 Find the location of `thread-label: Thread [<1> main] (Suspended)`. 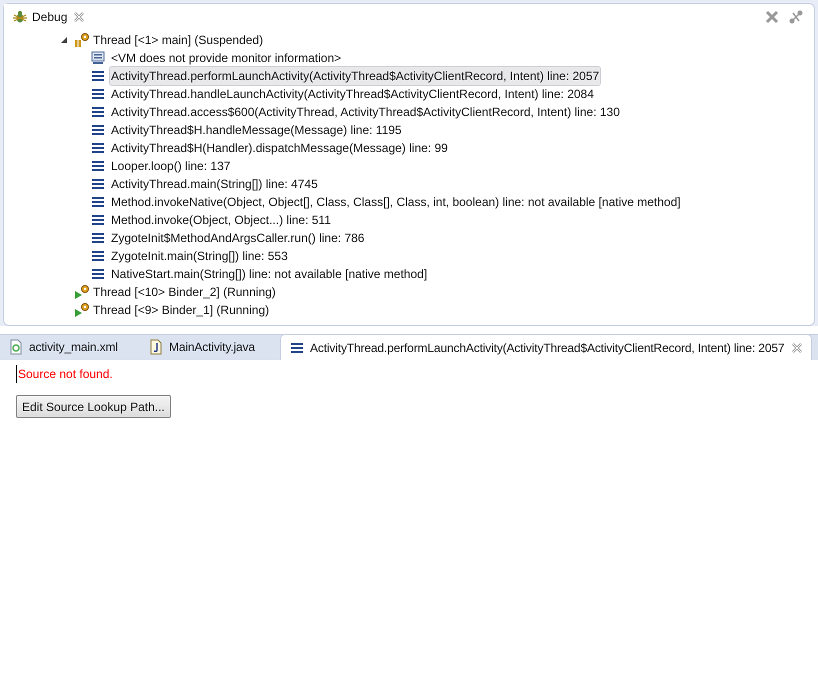

thread-label: Thread [<1> main] (Suspended) is located at coordinates (178, 40).